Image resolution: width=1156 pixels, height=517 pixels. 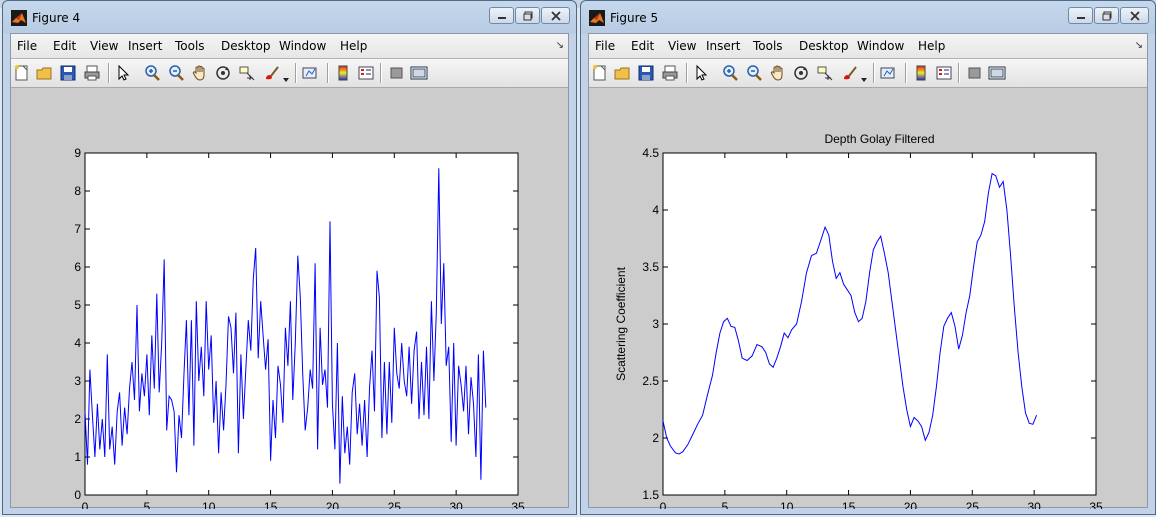 I want to click on plot-title: Depth Golay Filtered, so click(x=879, y=139).